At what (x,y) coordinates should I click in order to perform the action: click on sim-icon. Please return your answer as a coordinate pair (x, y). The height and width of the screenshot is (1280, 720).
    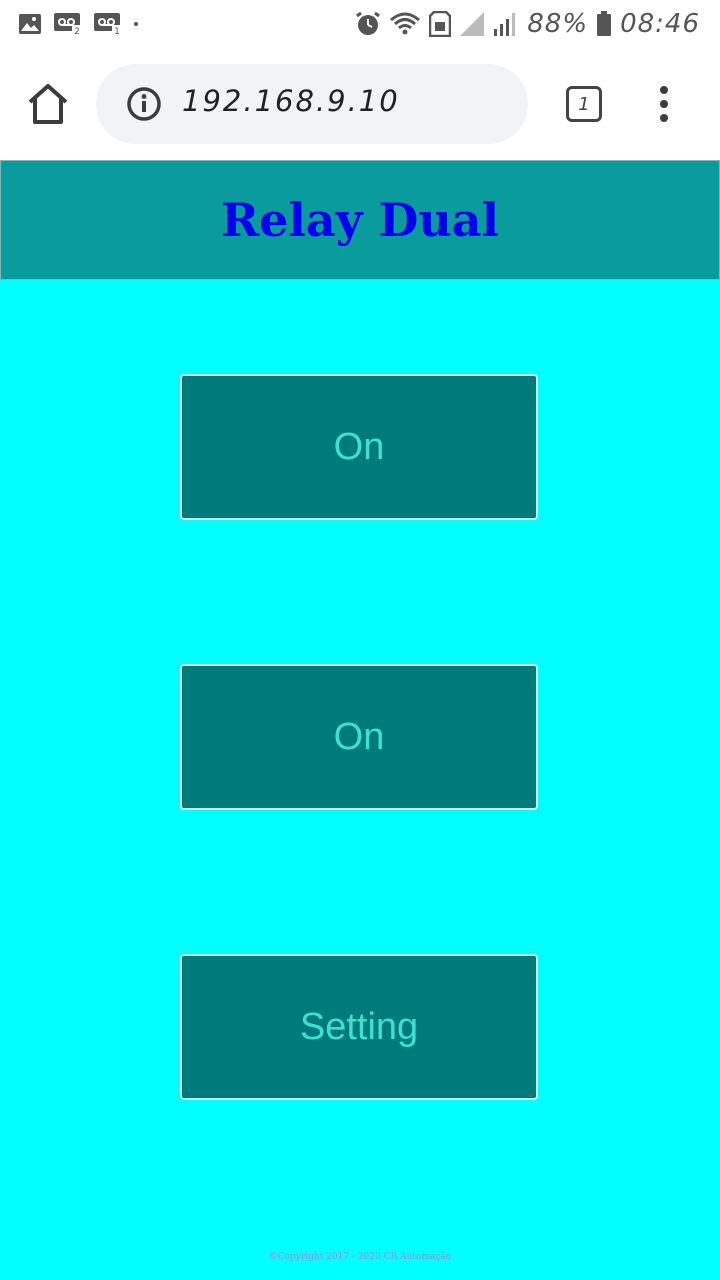
    Looking at the image, I should click on (440, 24).